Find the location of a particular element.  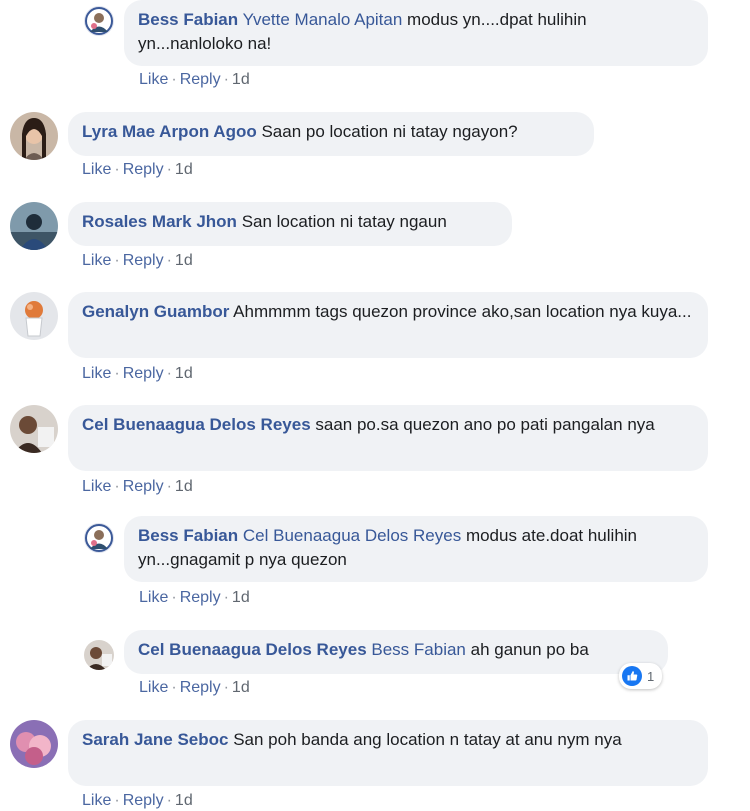

comment-text: ah ganun po ba is located at coordinates (529, 649).